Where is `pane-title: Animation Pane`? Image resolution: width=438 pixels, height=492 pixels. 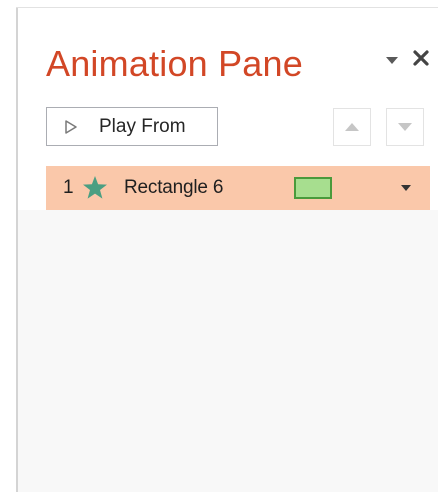
pane-title: Animation Pane is located at coordinates (174, 63).